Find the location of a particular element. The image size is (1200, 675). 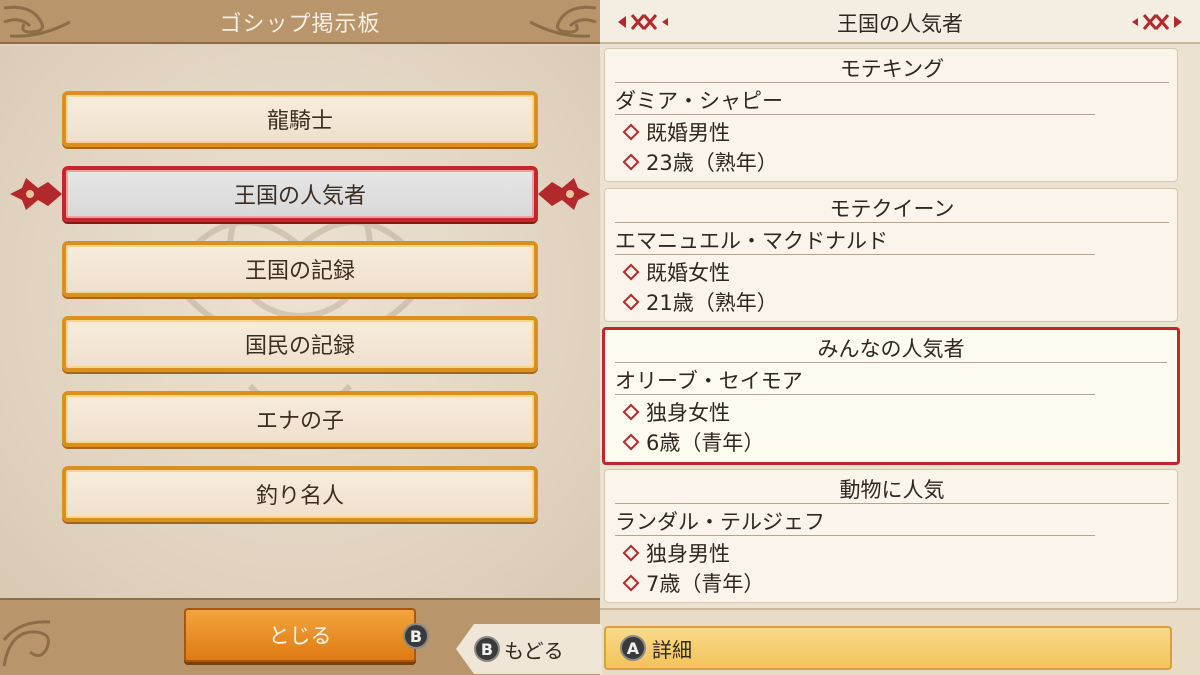

card-age-row: 7歳（青年） is located at coordinates (692, 583).